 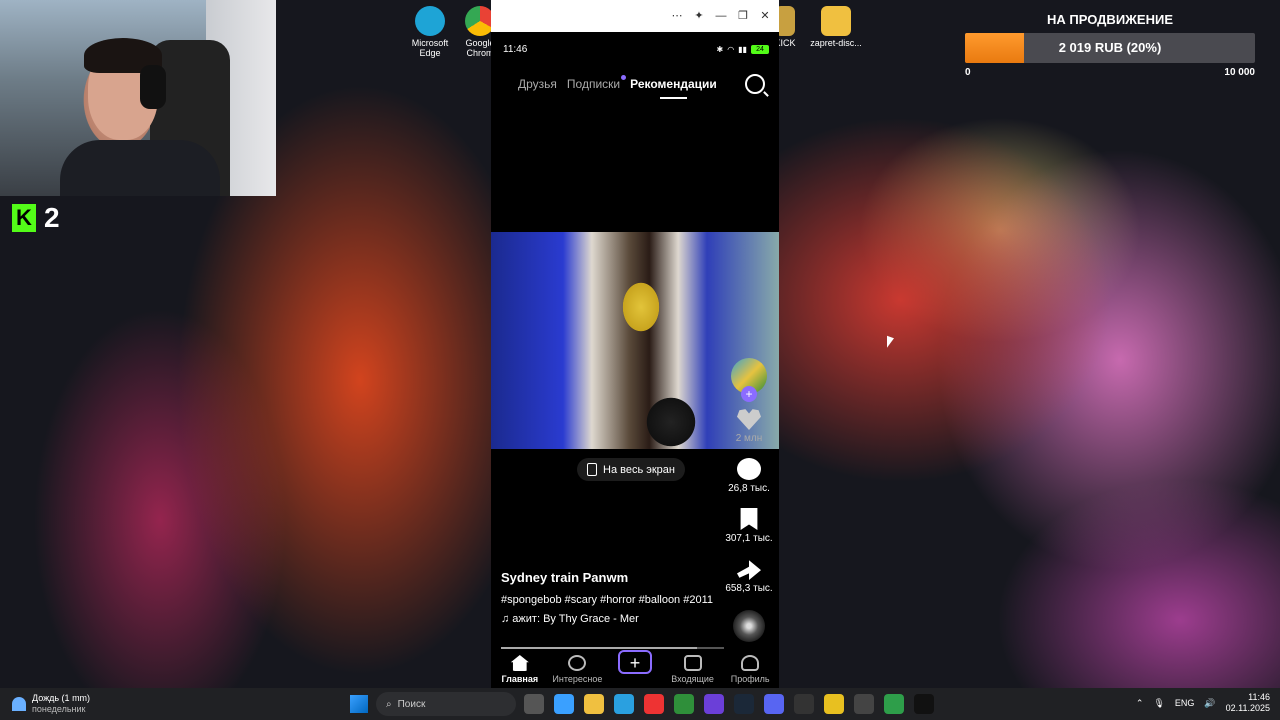 I want to click on follow-plus-icon: +, so click(x=749, y=394).